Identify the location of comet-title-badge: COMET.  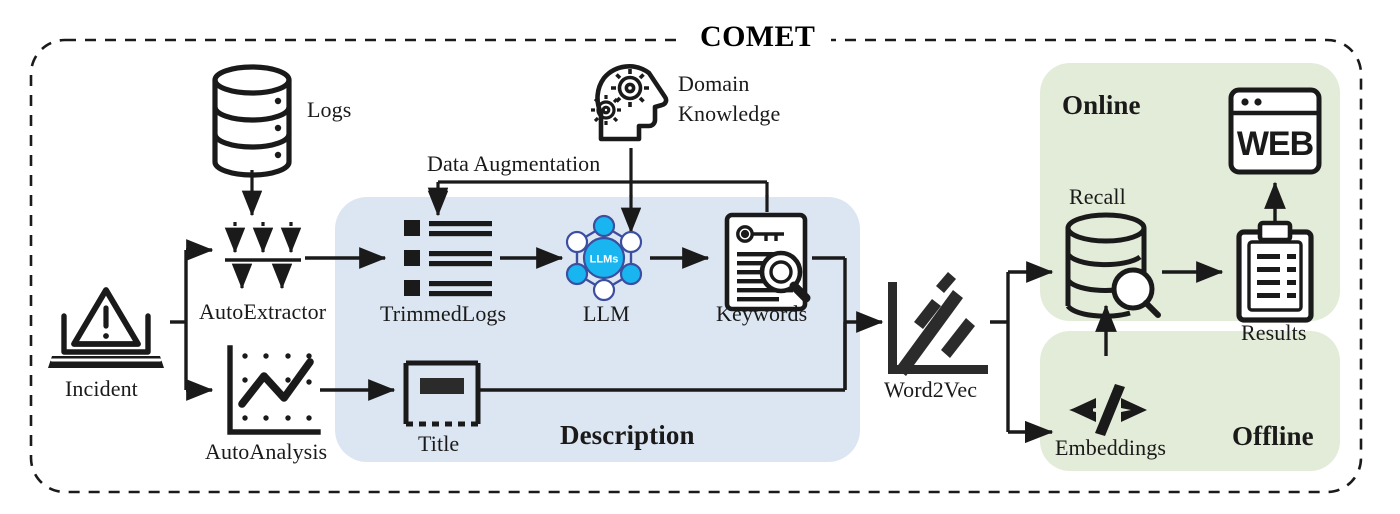
(758, 38).